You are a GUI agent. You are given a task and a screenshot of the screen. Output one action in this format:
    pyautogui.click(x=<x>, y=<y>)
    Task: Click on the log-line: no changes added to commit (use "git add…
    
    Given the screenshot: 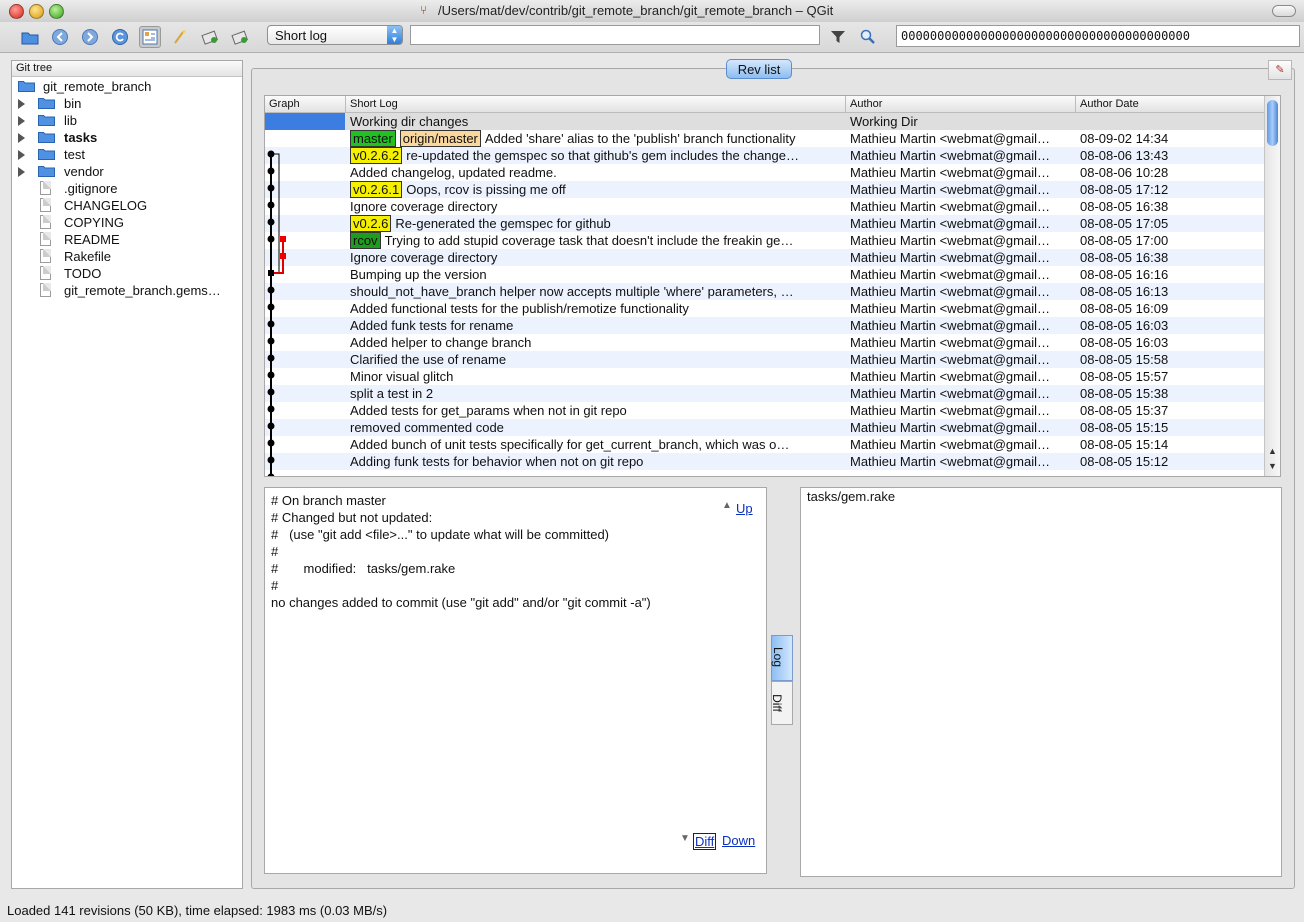 What is the action you would take?
    pyautogui.click(x=461, y=602)
    